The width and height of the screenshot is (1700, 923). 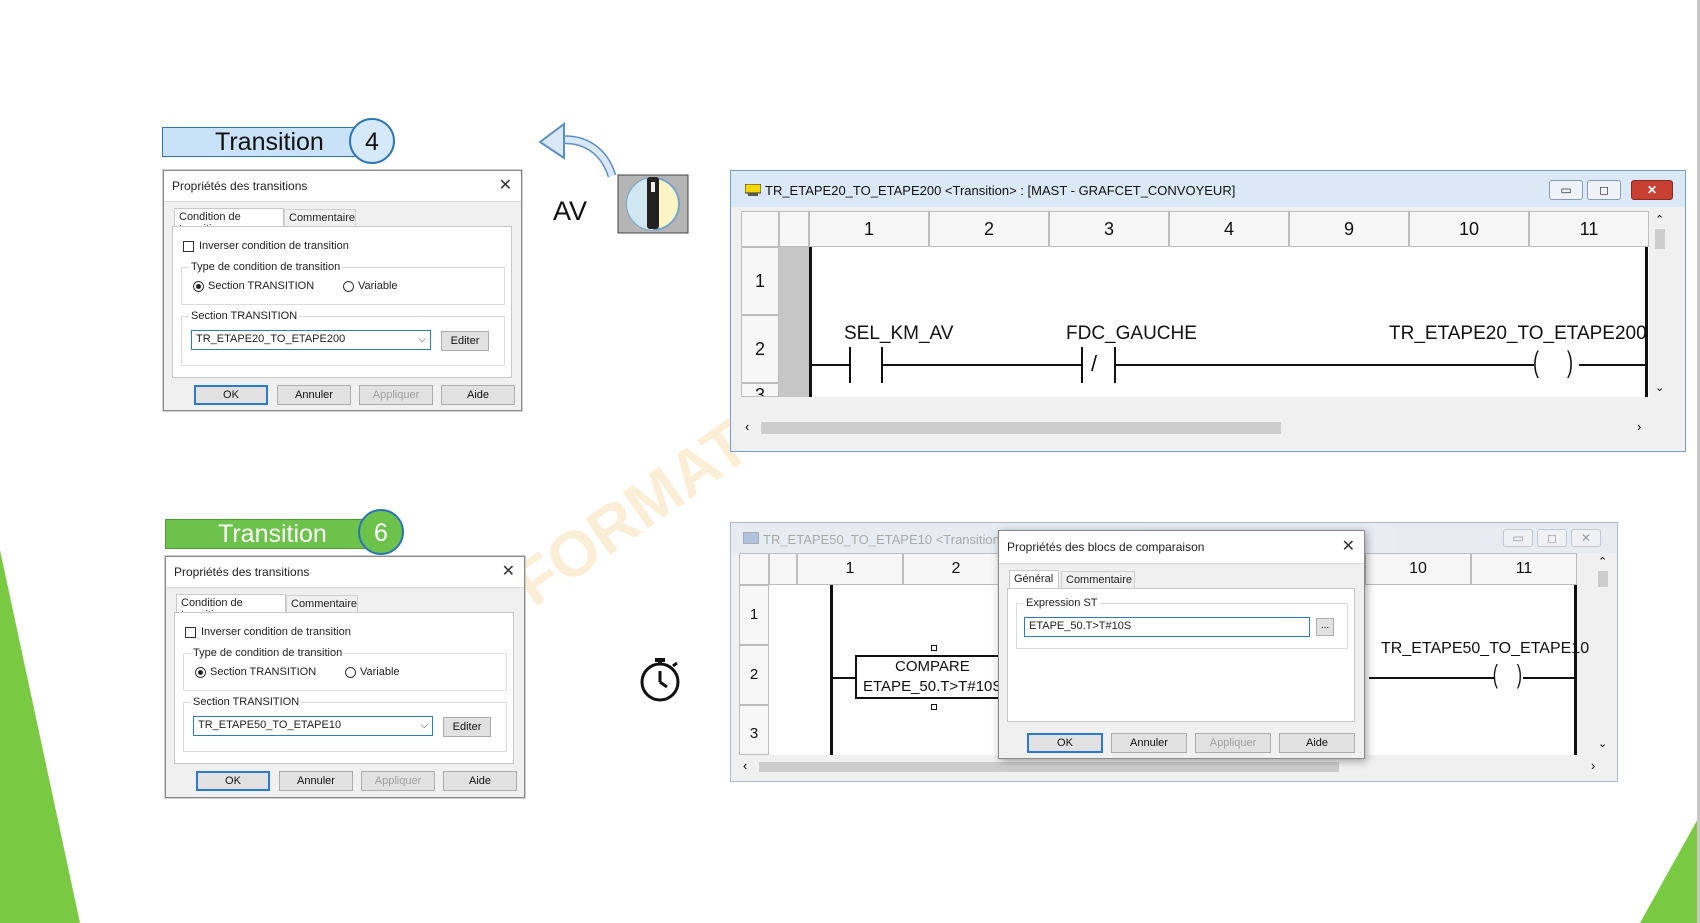 I want to click on rung-wire, so click(x=1432, y=678).